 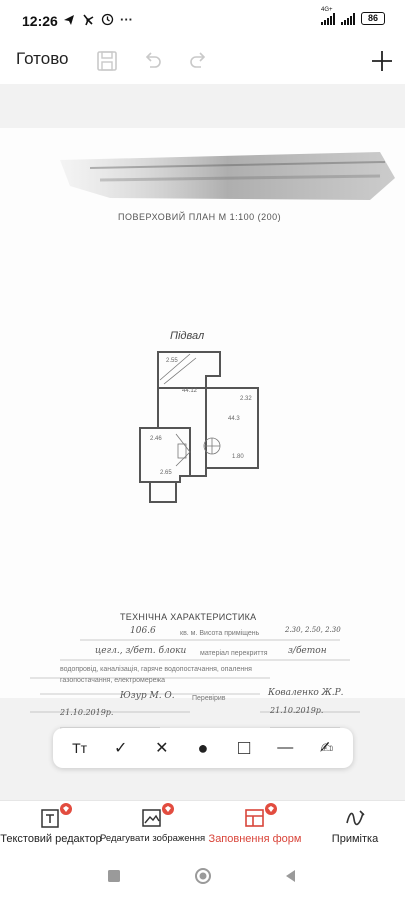 I want to click on handwritten-heights: 2.30, 2.50, 2.30, so click(x=313, y=630).